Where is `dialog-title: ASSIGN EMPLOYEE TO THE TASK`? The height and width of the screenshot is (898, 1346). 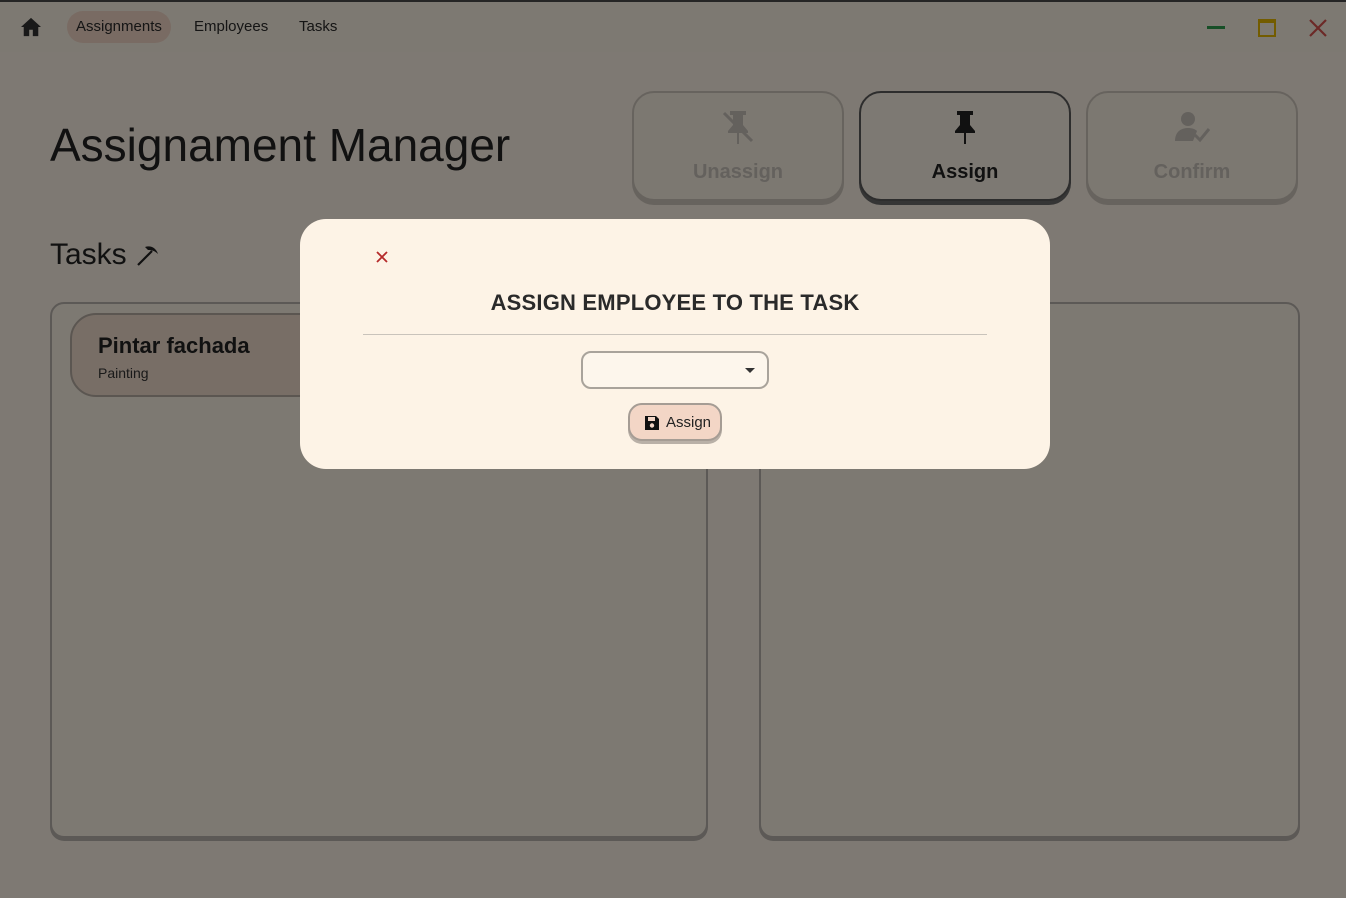
dialog-title: ASSIGN EMPLOYEE TO THE TASK is located at coordinates (675, 302).